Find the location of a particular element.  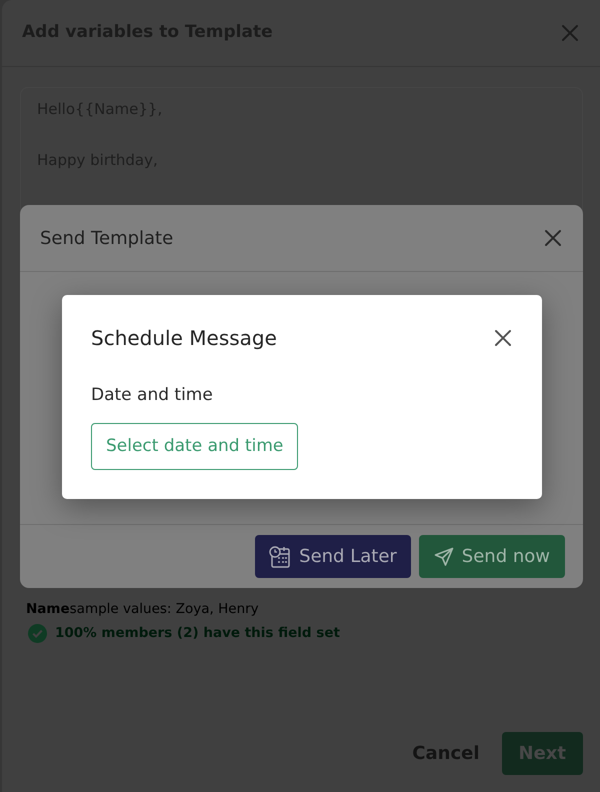

check-circle-icon is located at coordinates (37, 633).